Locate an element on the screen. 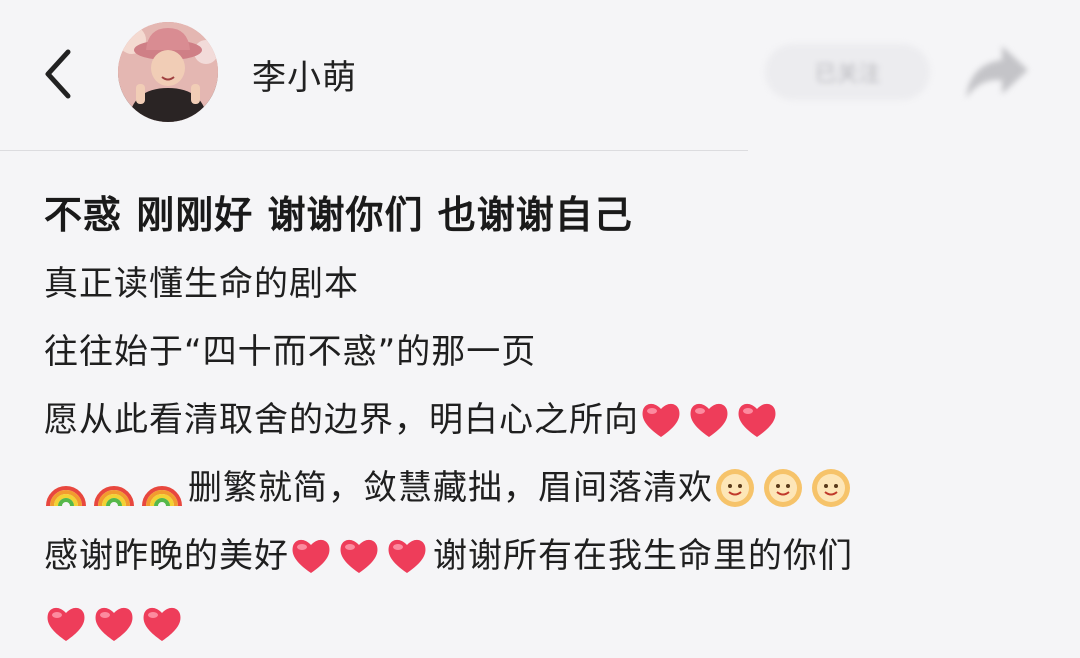  post-line: 感谢昨晚的美好 谢谢所有在我生命里的你们 is located at coordinates (549, 556).